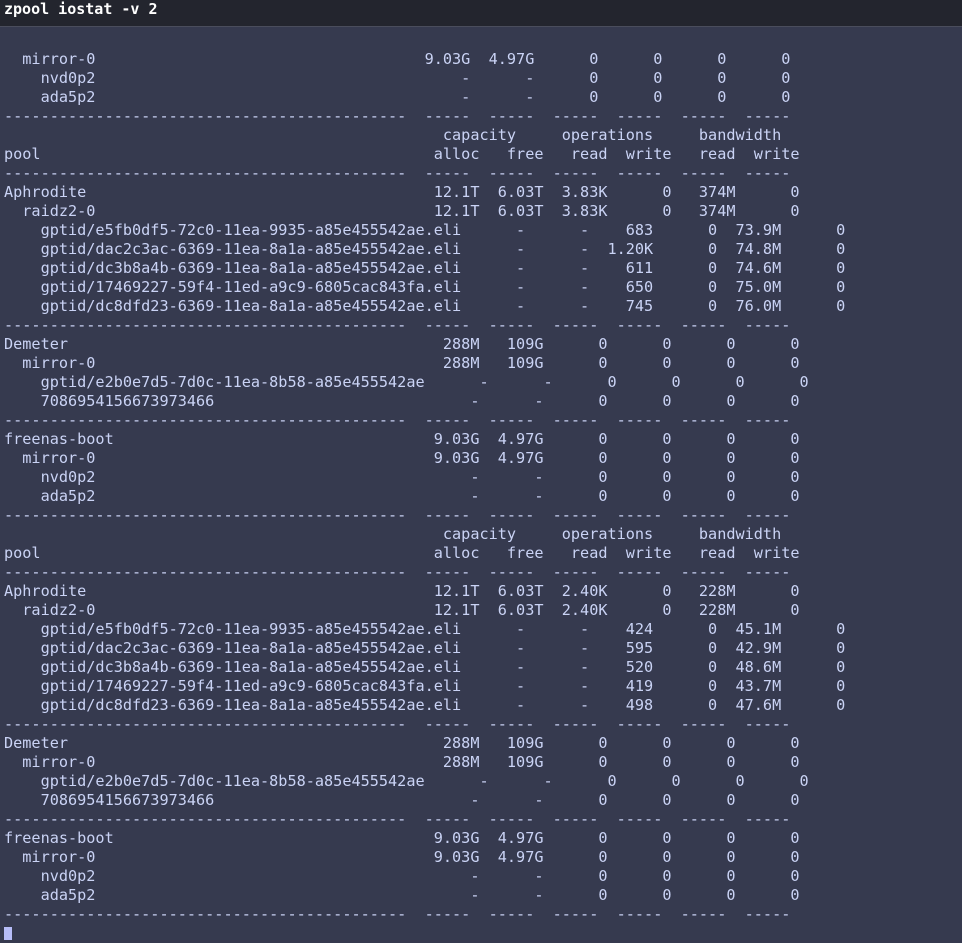  I want to click on terminal-cursor-line, so click(483, 933).